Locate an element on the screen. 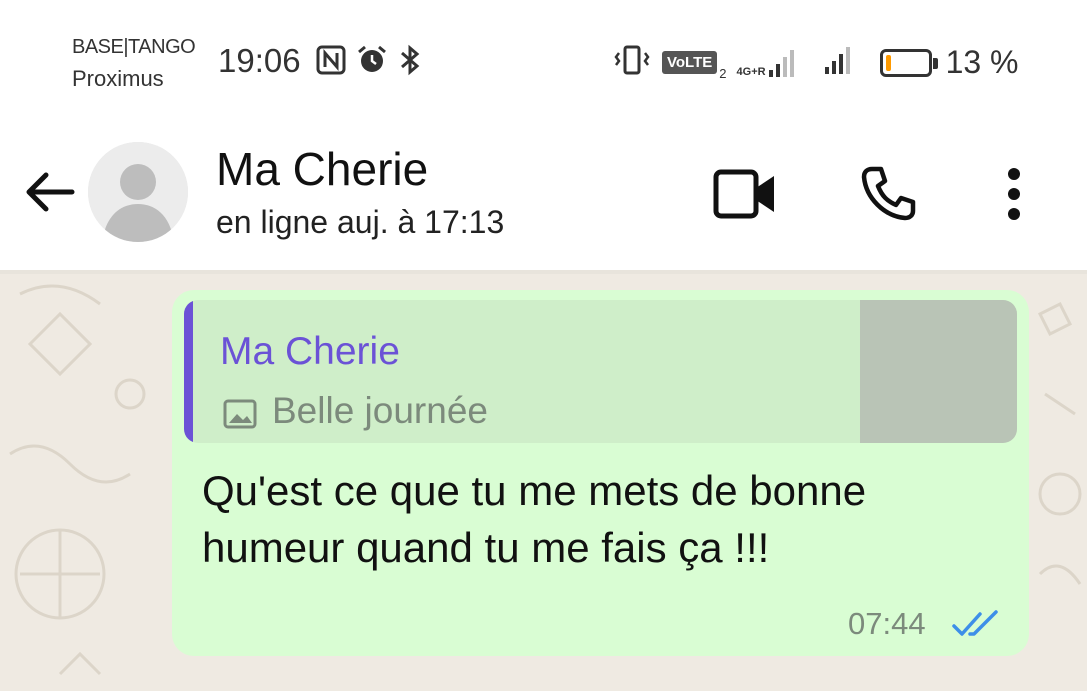  contact-name: Ma Cherie is located at coordinates (322, 169).